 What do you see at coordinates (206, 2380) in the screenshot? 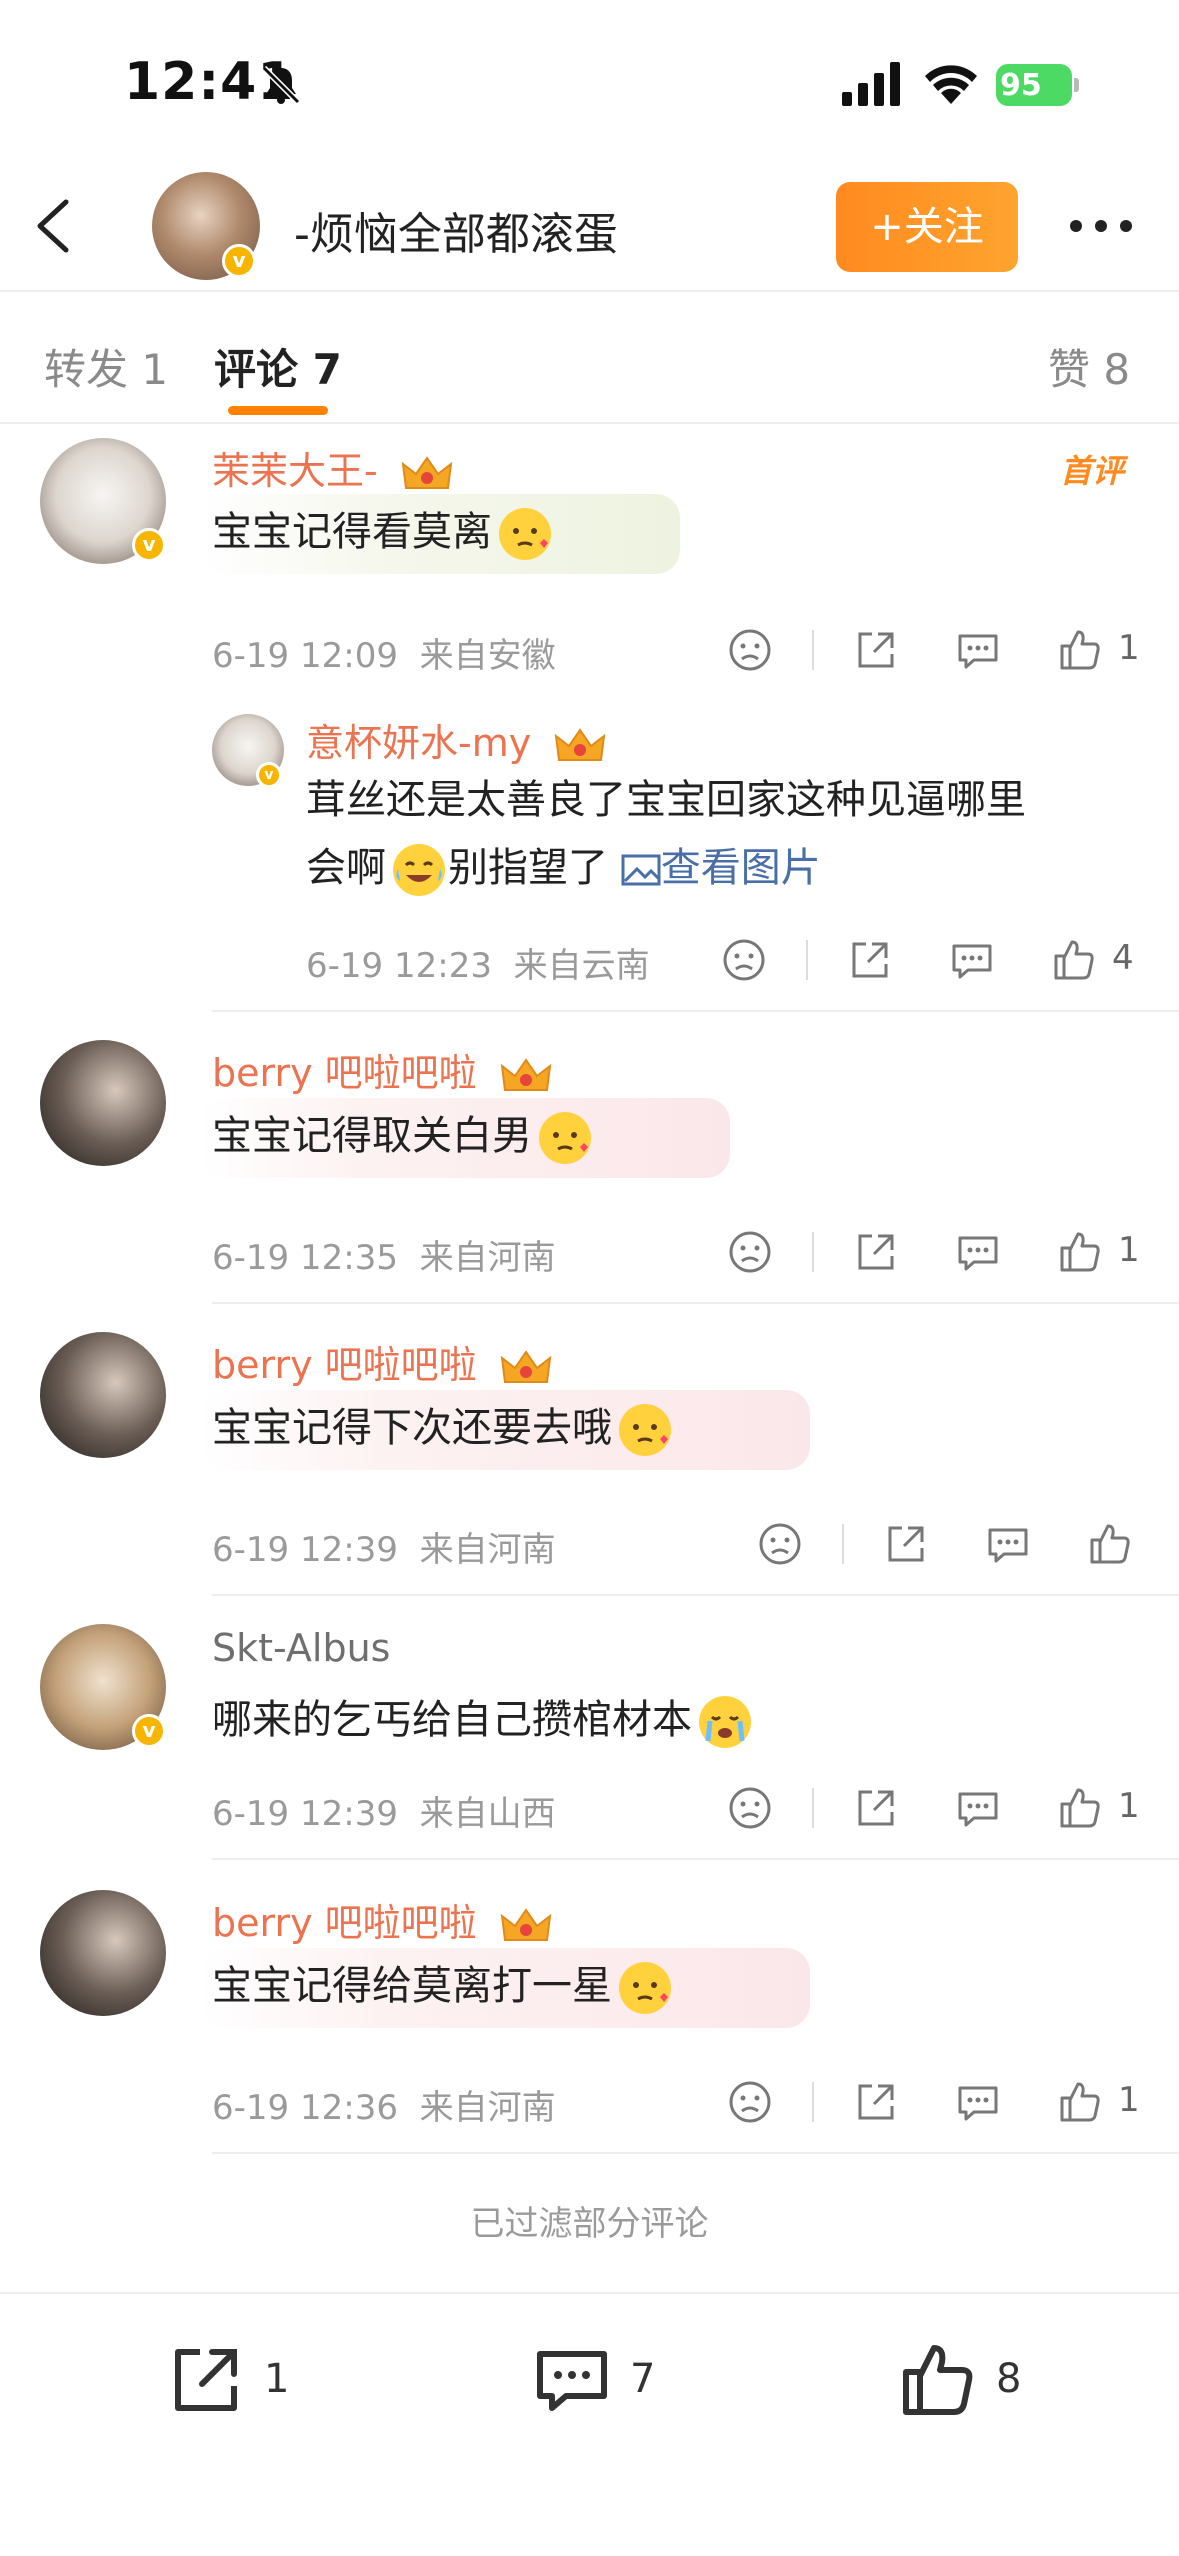
I see `repost-icon` at bounding box center [206, 2380].